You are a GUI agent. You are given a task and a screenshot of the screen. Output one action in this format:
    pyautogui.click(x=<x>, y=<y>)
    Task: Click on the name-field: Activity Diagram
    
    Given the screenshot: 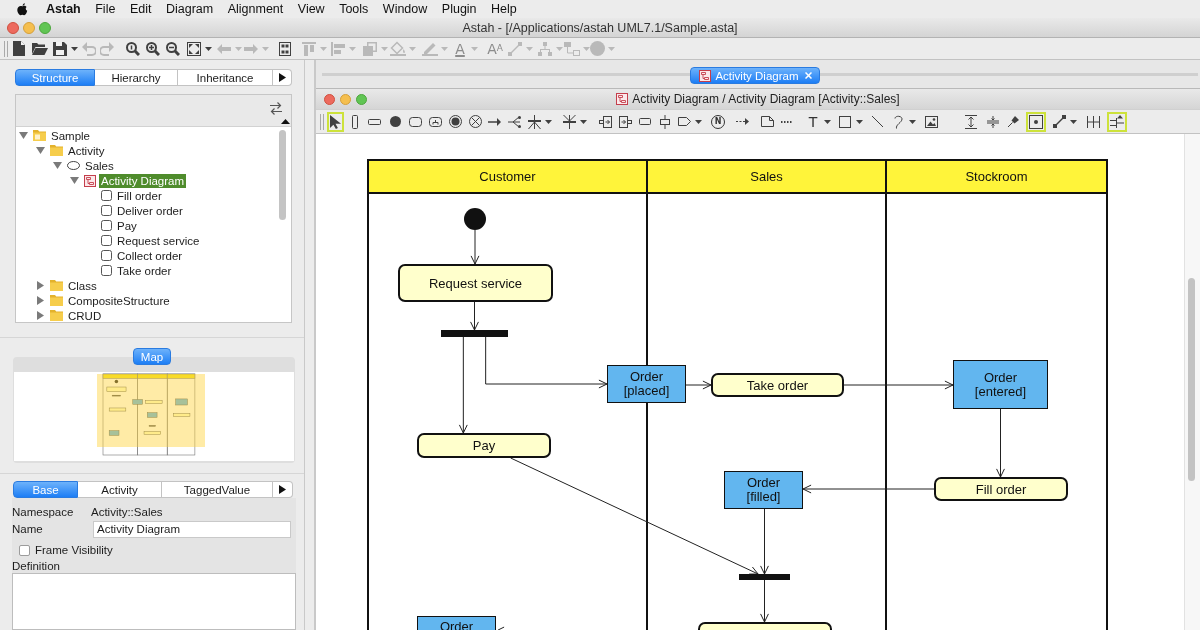 What is the action you would take?
    pyautogui.click(x=192, y=529)
    